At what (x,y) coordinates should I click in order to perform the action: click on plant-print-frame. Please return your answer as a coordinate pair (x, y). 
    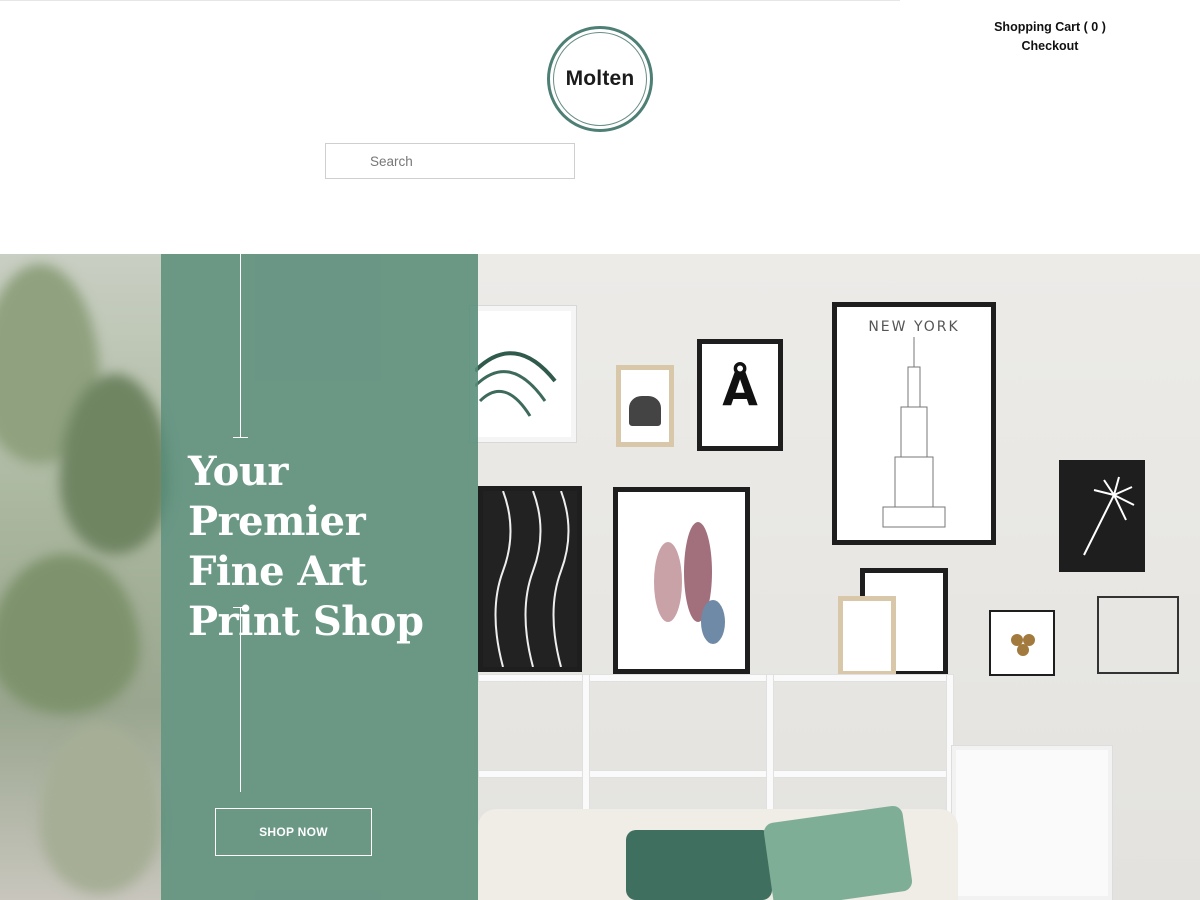
    Looking at the image, I should click on (523, 374).